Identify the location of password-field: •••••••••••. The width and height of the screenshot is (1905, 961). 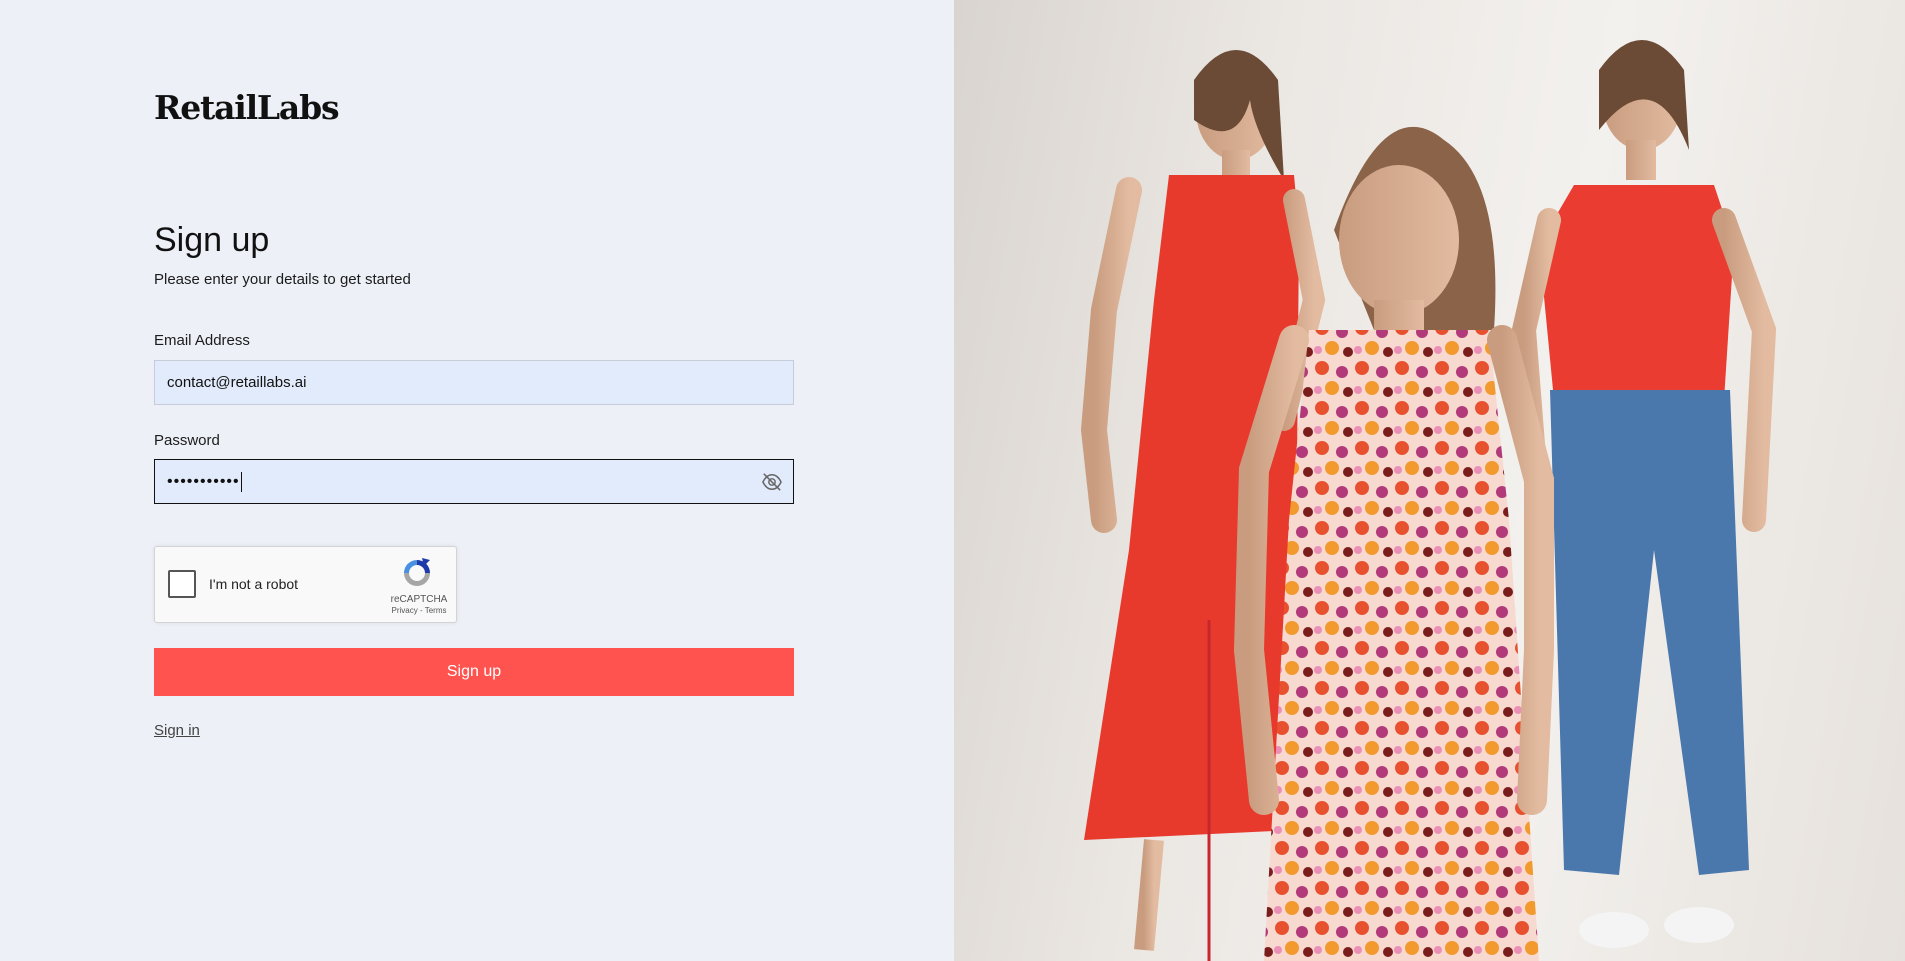
(474, 481).